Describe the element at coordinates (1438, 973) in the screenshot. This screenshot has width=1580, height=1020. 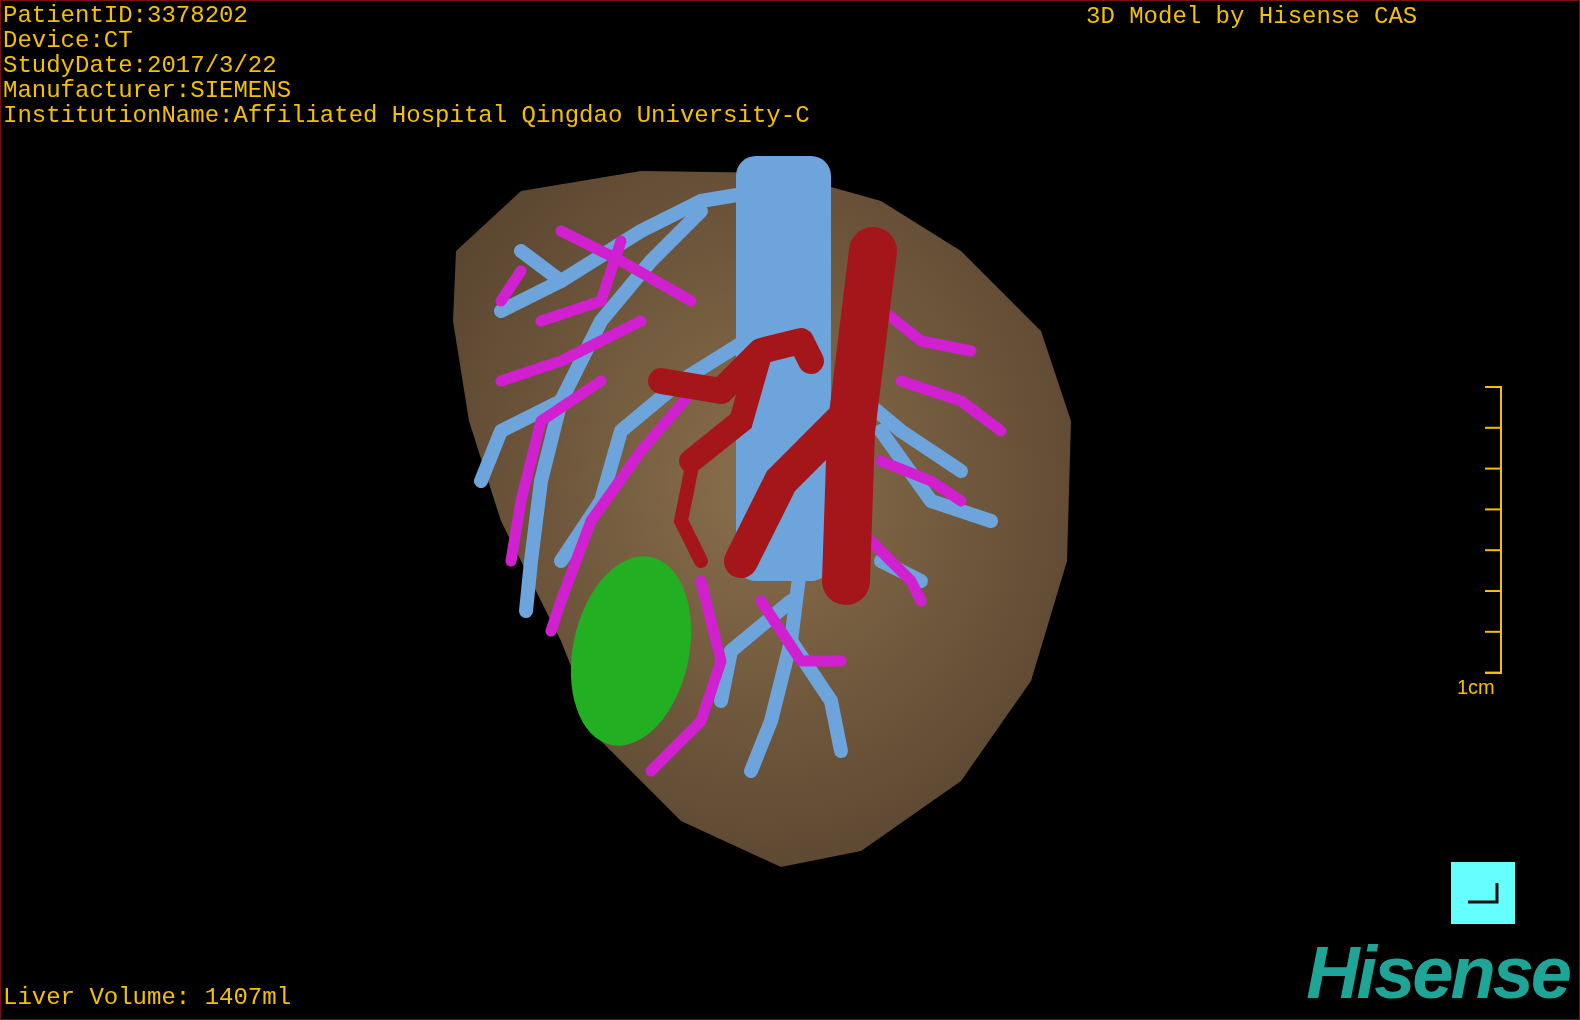
I see `logo-text: Hisense` at that location.